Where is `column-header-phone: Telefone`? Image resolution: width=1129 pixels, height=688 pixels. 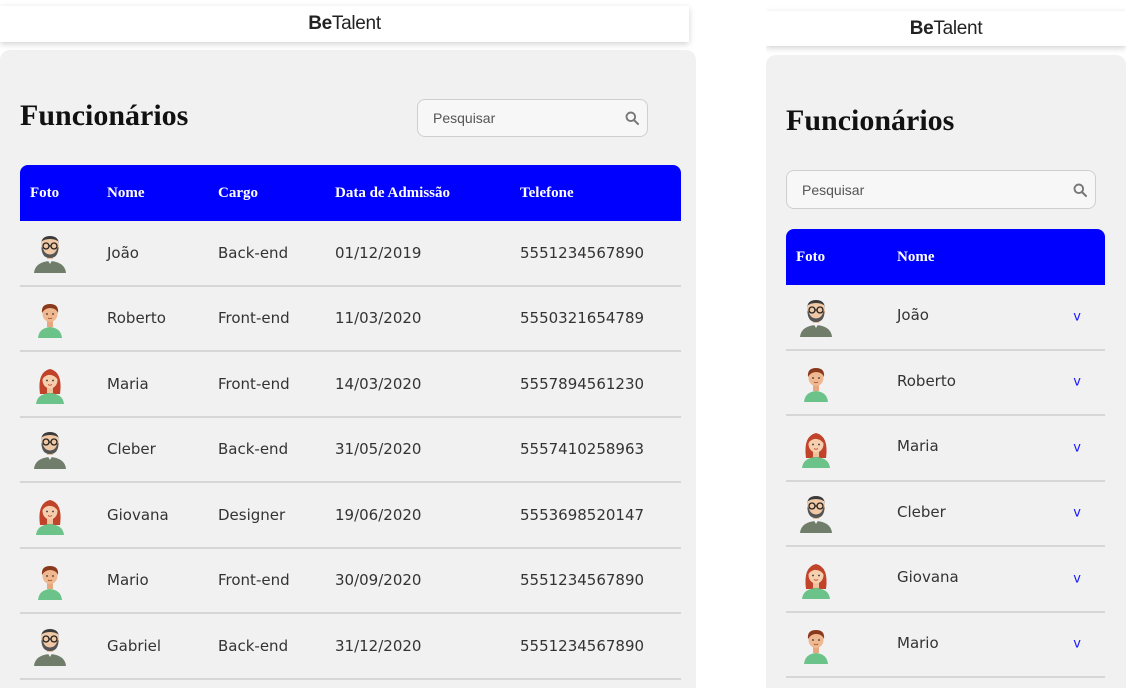 column-header-phone: Telefone is located at coordinates (547, 193).